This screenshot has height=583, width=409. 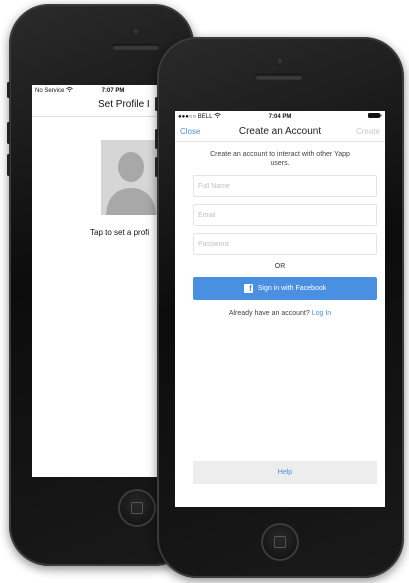 I want to click on or-divider: OR, so click(x=280, y=266).